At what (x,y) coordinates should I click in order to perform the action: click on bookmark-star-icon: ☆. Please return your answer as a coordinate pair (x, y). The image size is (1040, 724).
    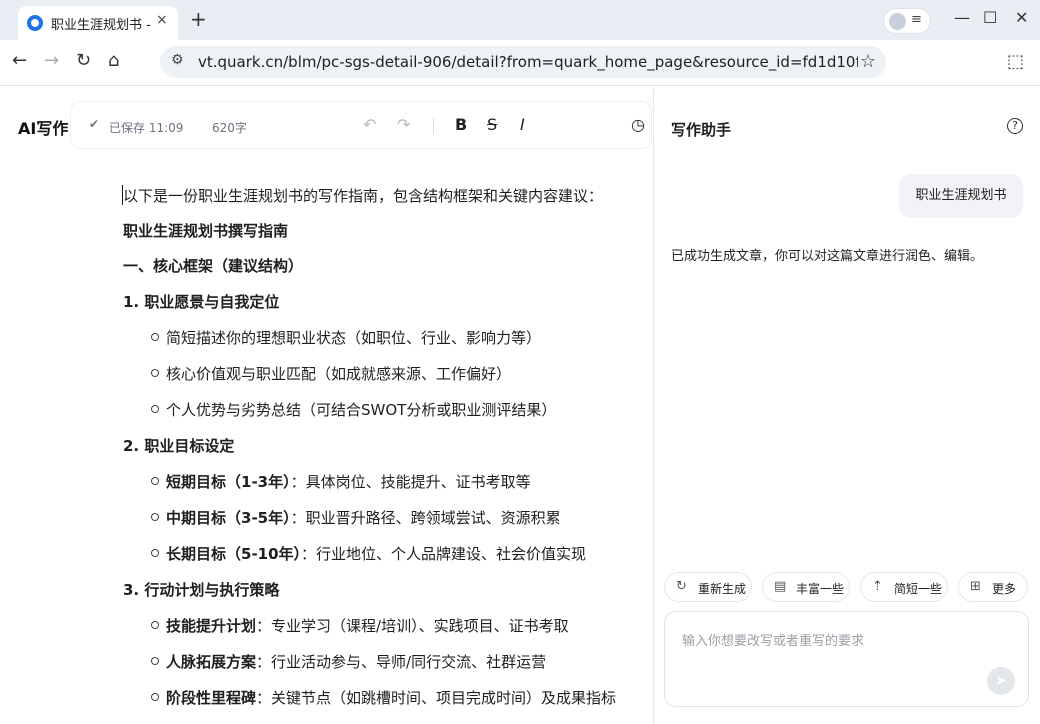
    Looking at the image, I should click on (868, 61).